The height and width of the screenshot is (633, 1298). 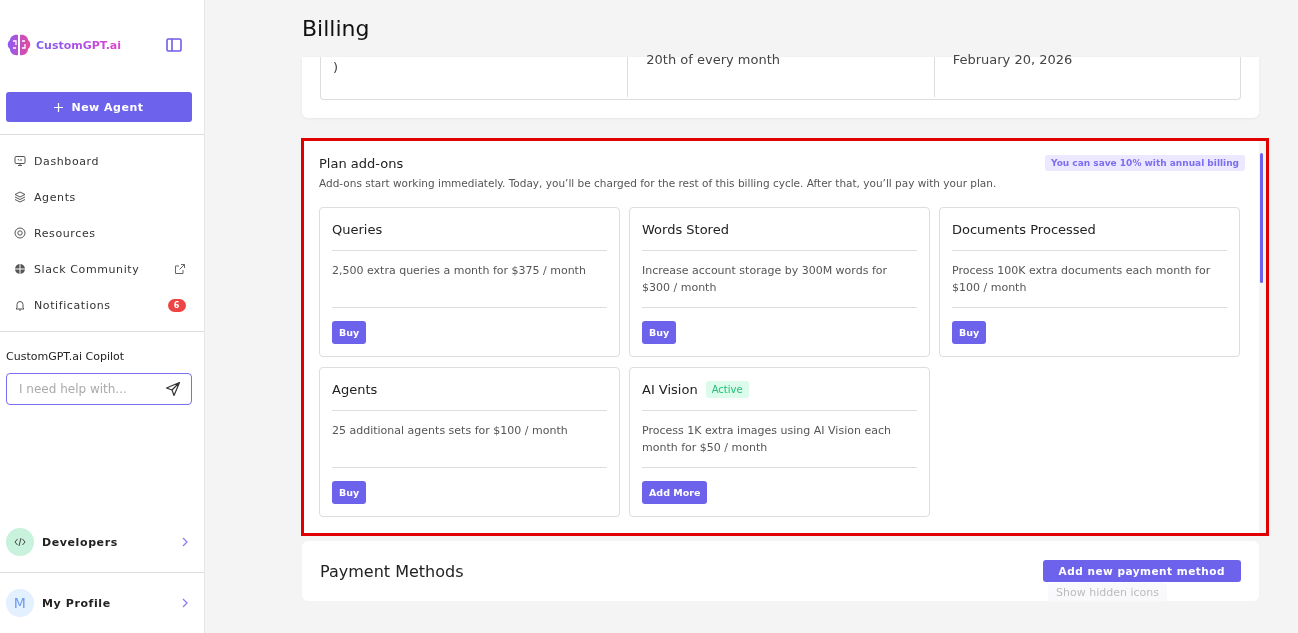 I want to click on section-description: Add-ons start working immediately. Today, you’ll be charged for the rest of this billing cycle. After that, you’ll pay with your plan., so click(x=658, y=183).